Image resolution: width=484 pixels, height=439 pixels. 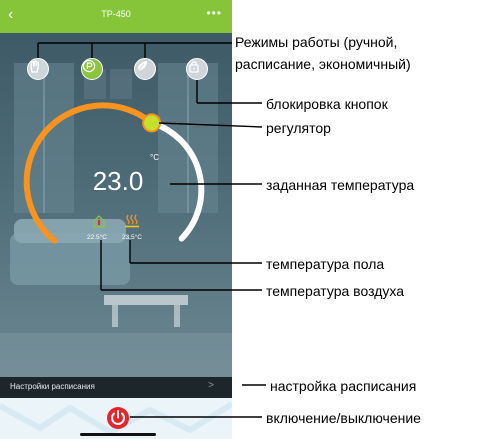 What do you see at coordinates (325, 264) in the screenshot?
I see `callout-floor-temperature: температура пола` at bounding box center [325, 264].